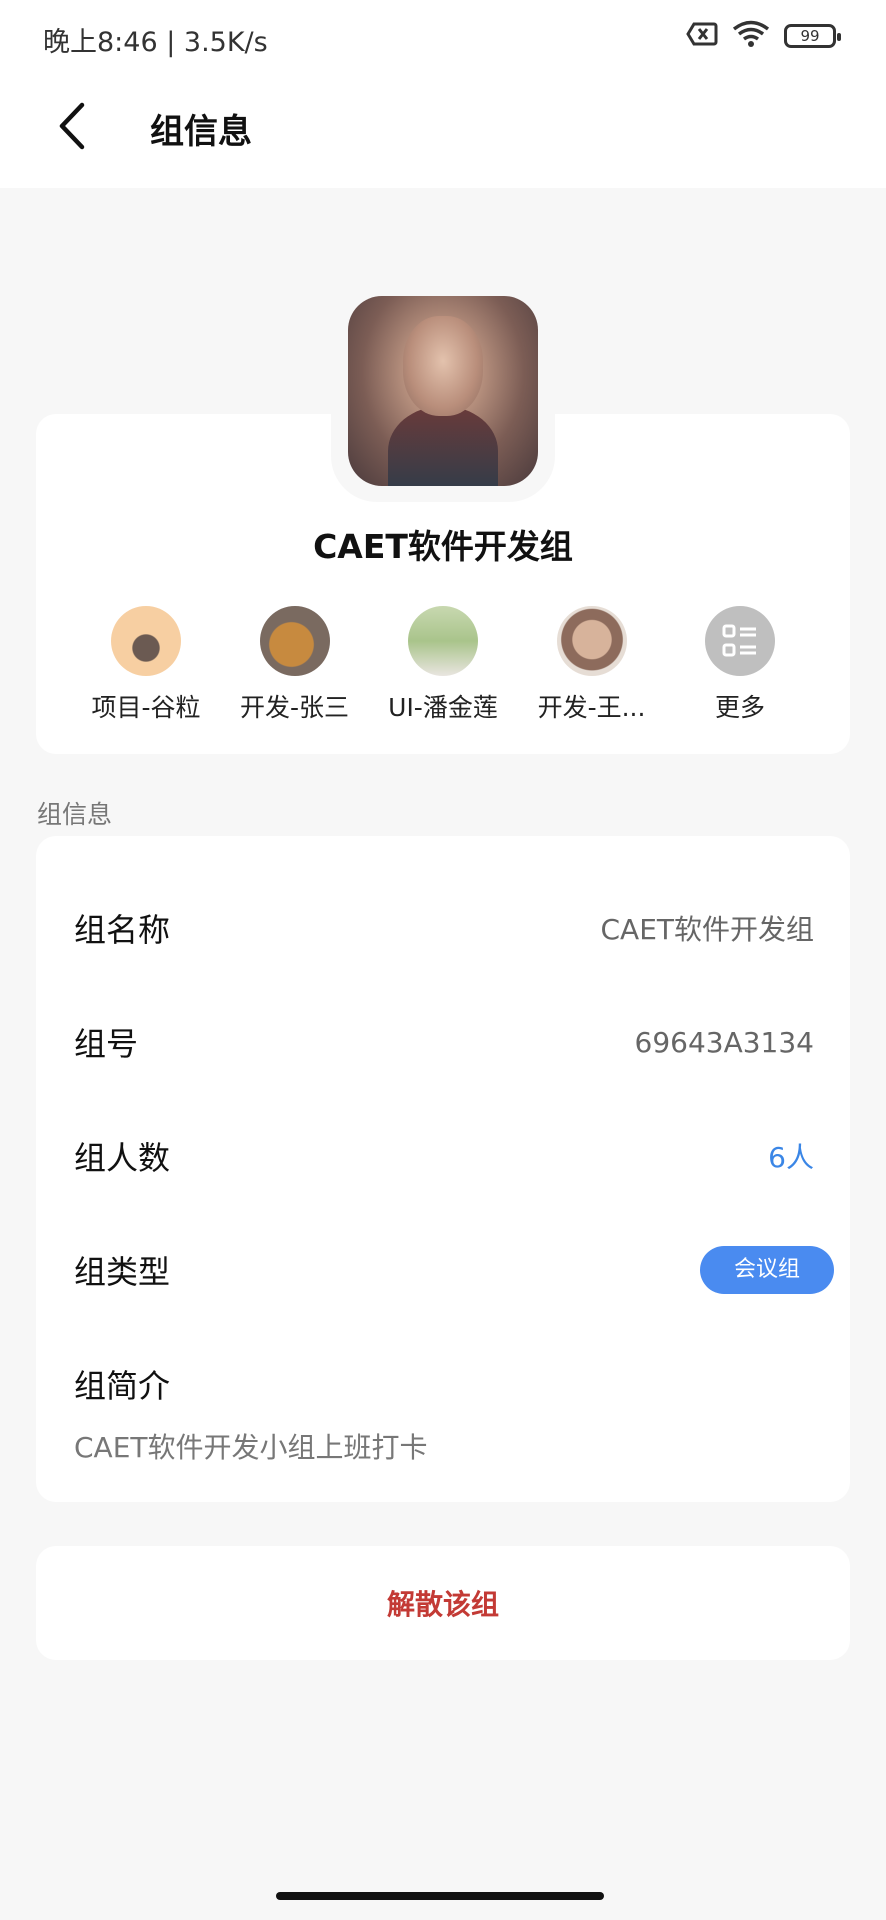  I want to click on member-name: 开发-张三, so click(294, 707).